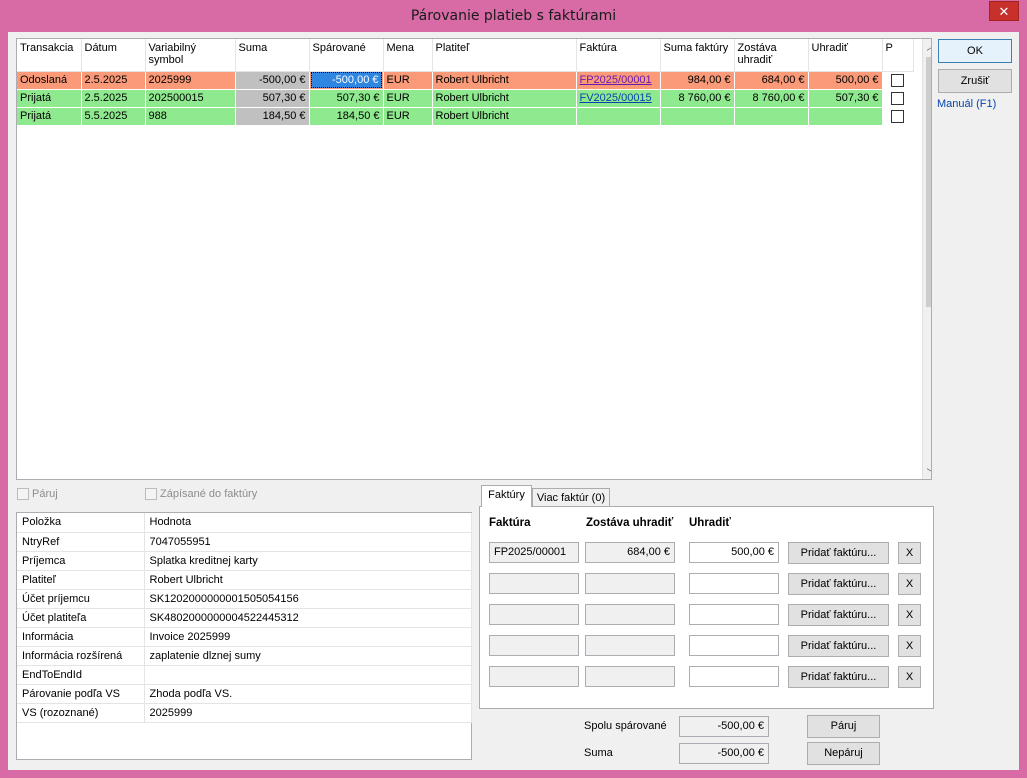  What do you see at coordinates (898, 55) in the screenshot?
I see `col-header: P` at bounding box center [898, 55].